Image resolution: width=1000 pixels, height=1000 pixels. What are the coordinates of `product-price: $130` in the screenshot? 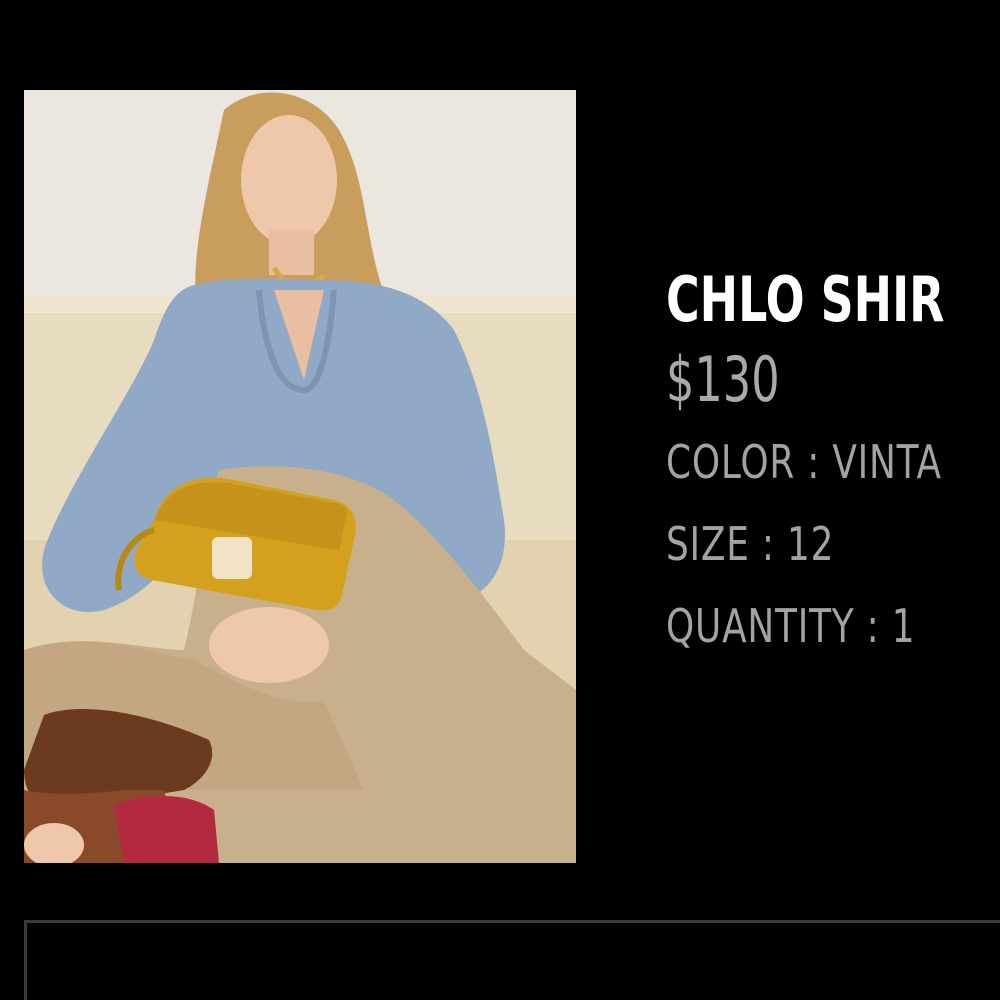 It's located at (723, 379).